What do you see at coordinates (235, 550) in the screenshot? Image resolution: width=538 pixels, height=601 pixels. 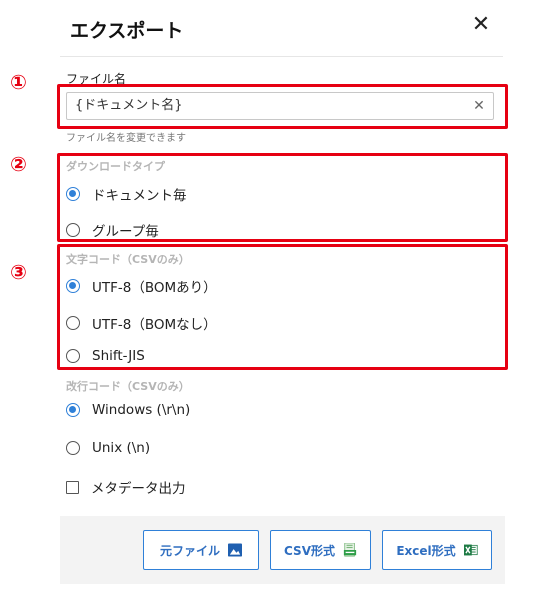 I see `image-icon` at bounding box center [235, 550].